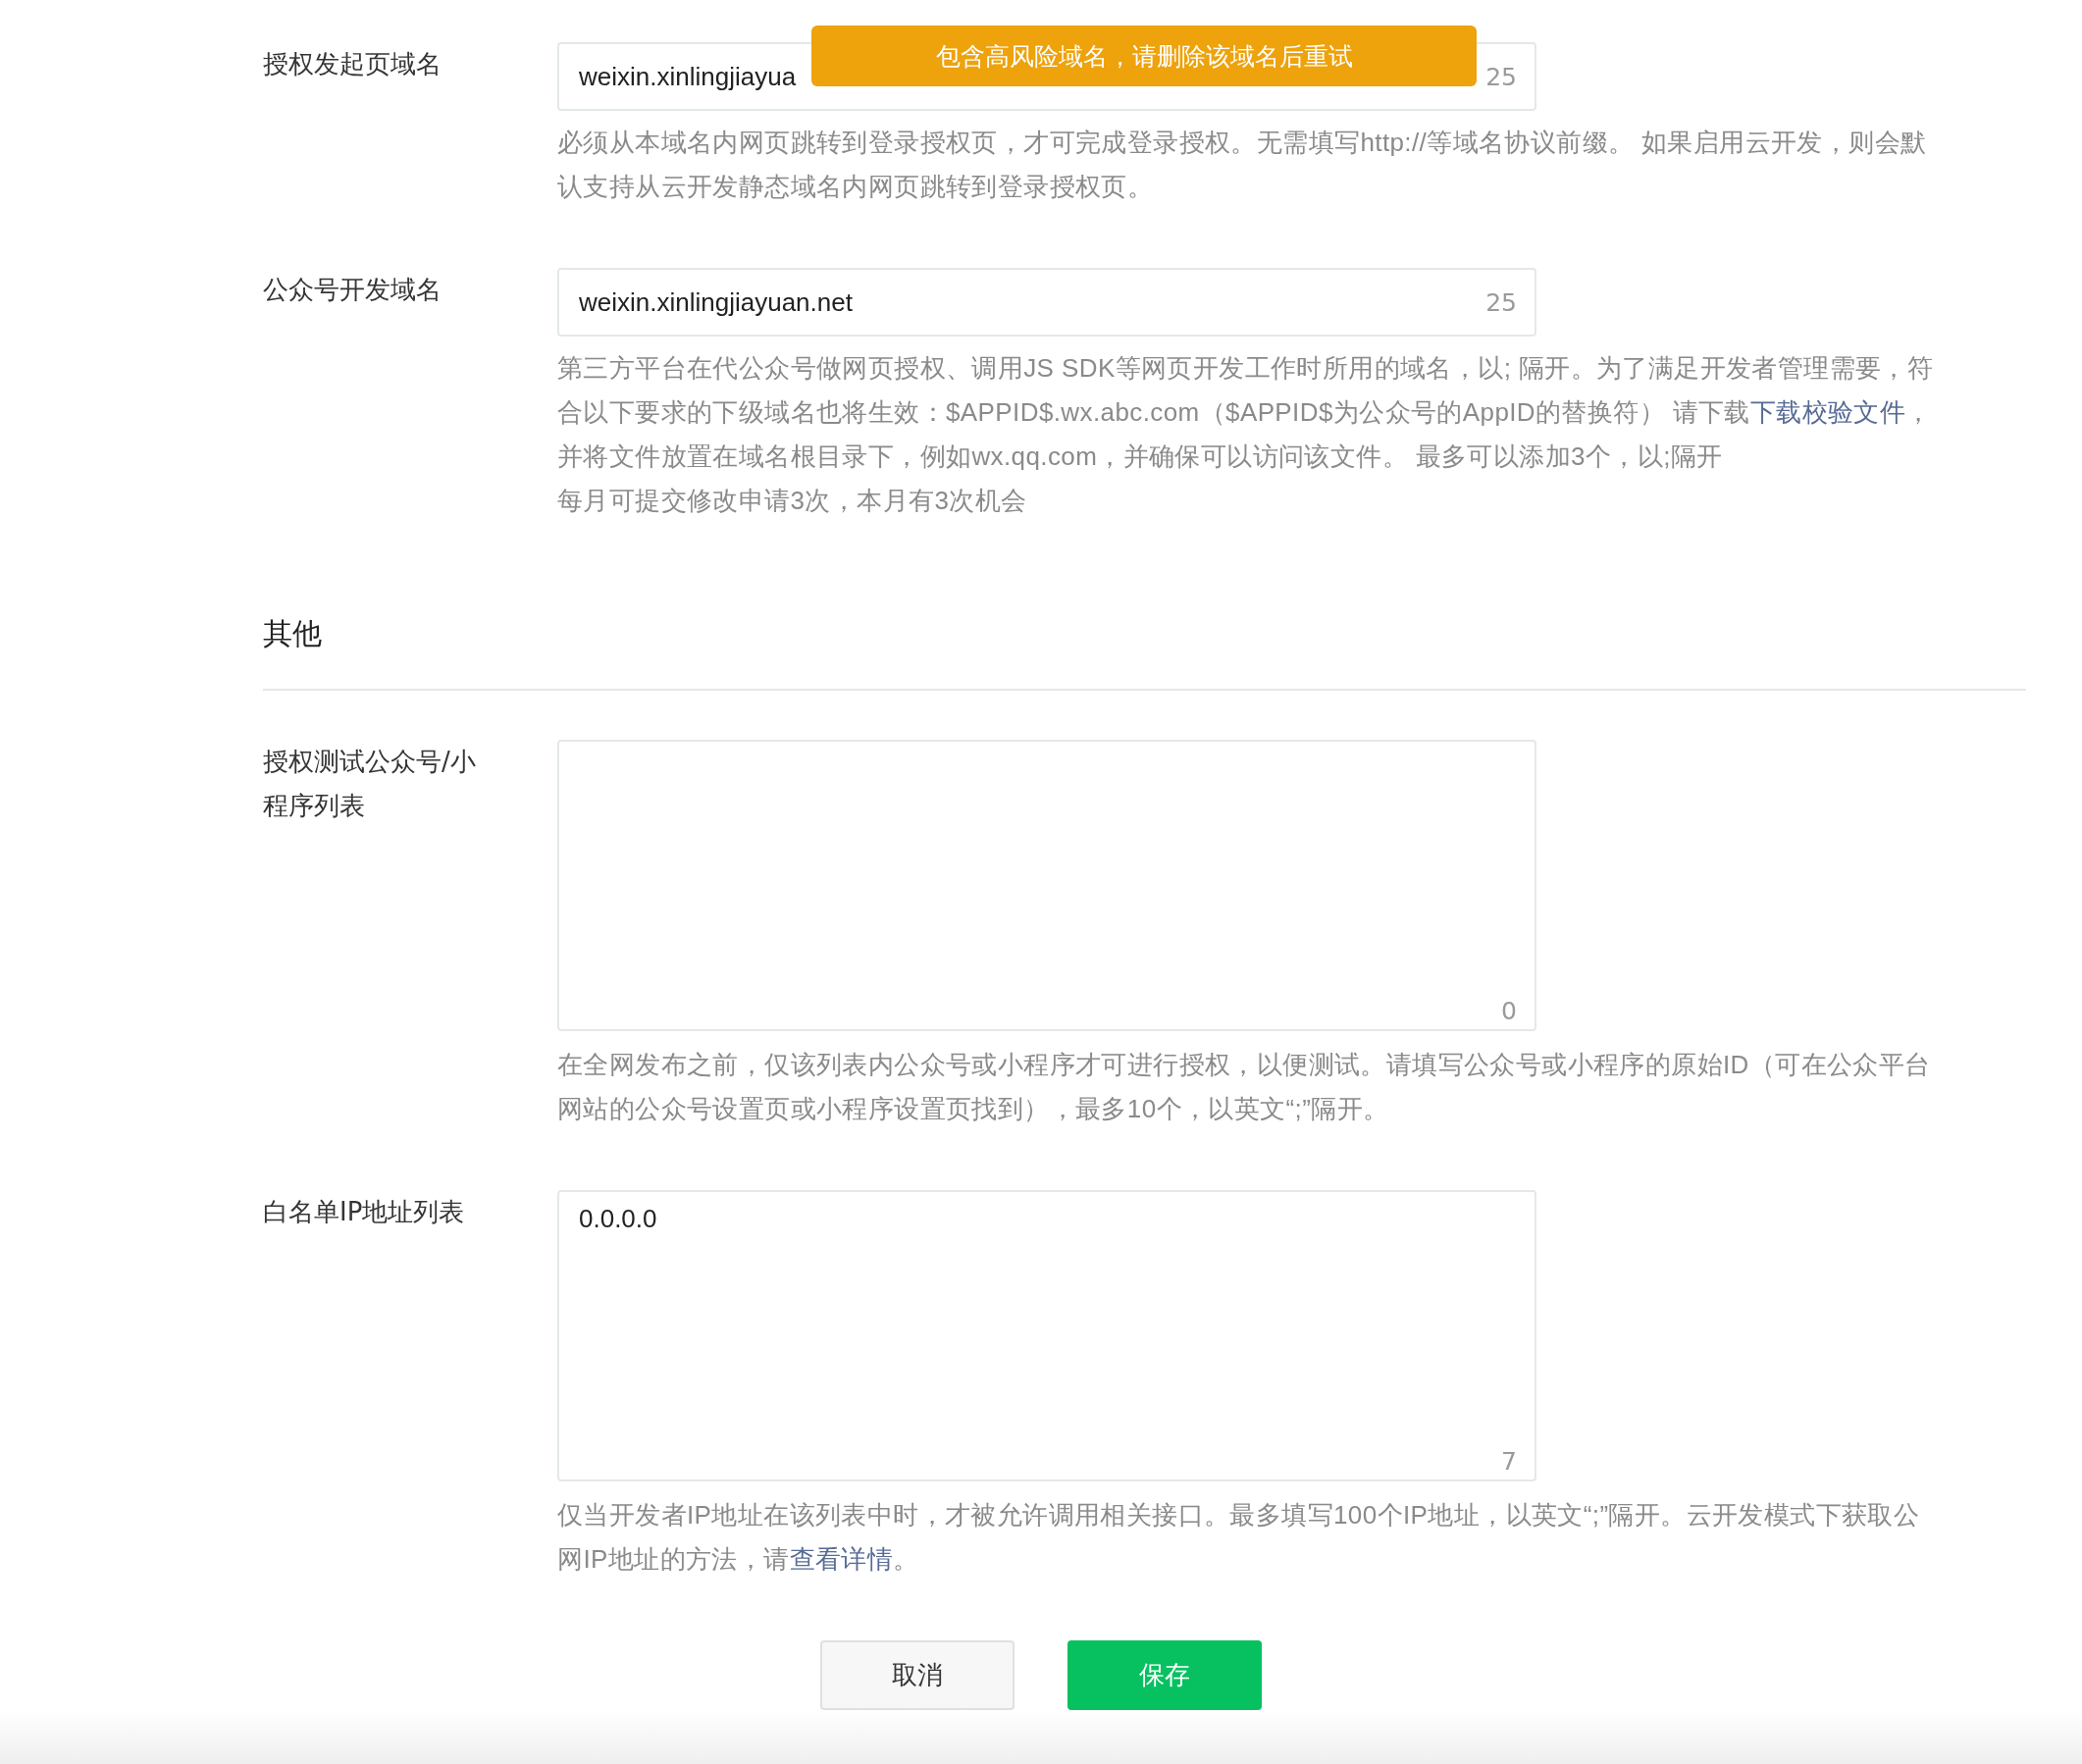 The image size is (2082, 1764). Describe the element at coordinates (370, 784) in the screenshot. I see `field-label: 授权测试公众号/小程序列表` at that location.